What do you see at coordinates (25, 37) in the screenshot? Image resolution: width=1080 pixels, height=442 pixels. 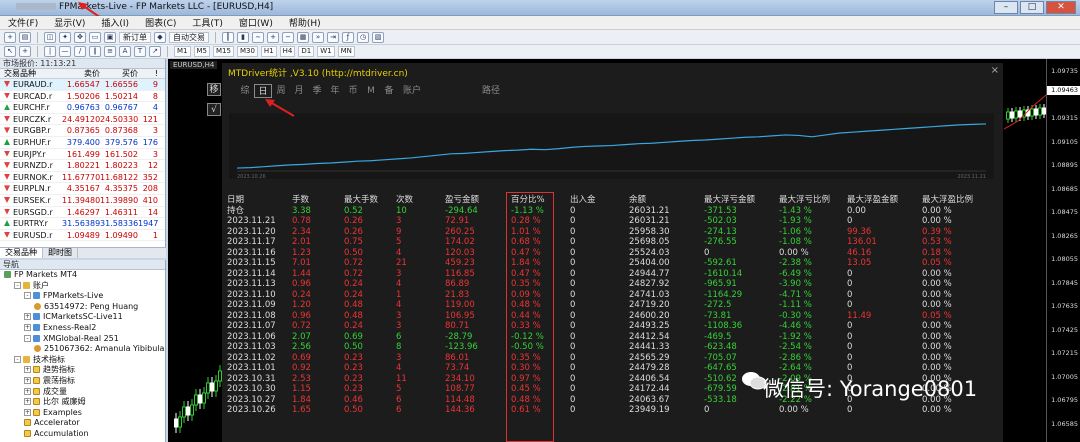 I see `profiles-icon: ▤` at bounding box center [25, 37].